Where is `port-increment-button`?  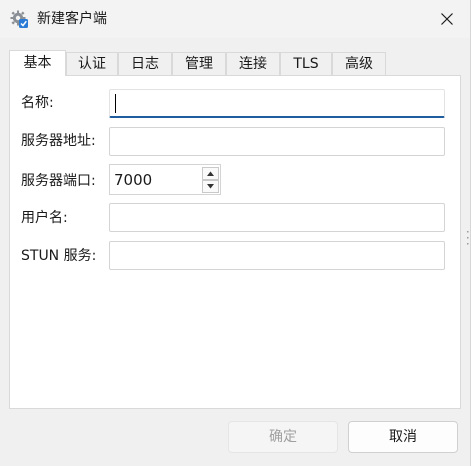
port-increment-button is located at coordinates (210, 173).